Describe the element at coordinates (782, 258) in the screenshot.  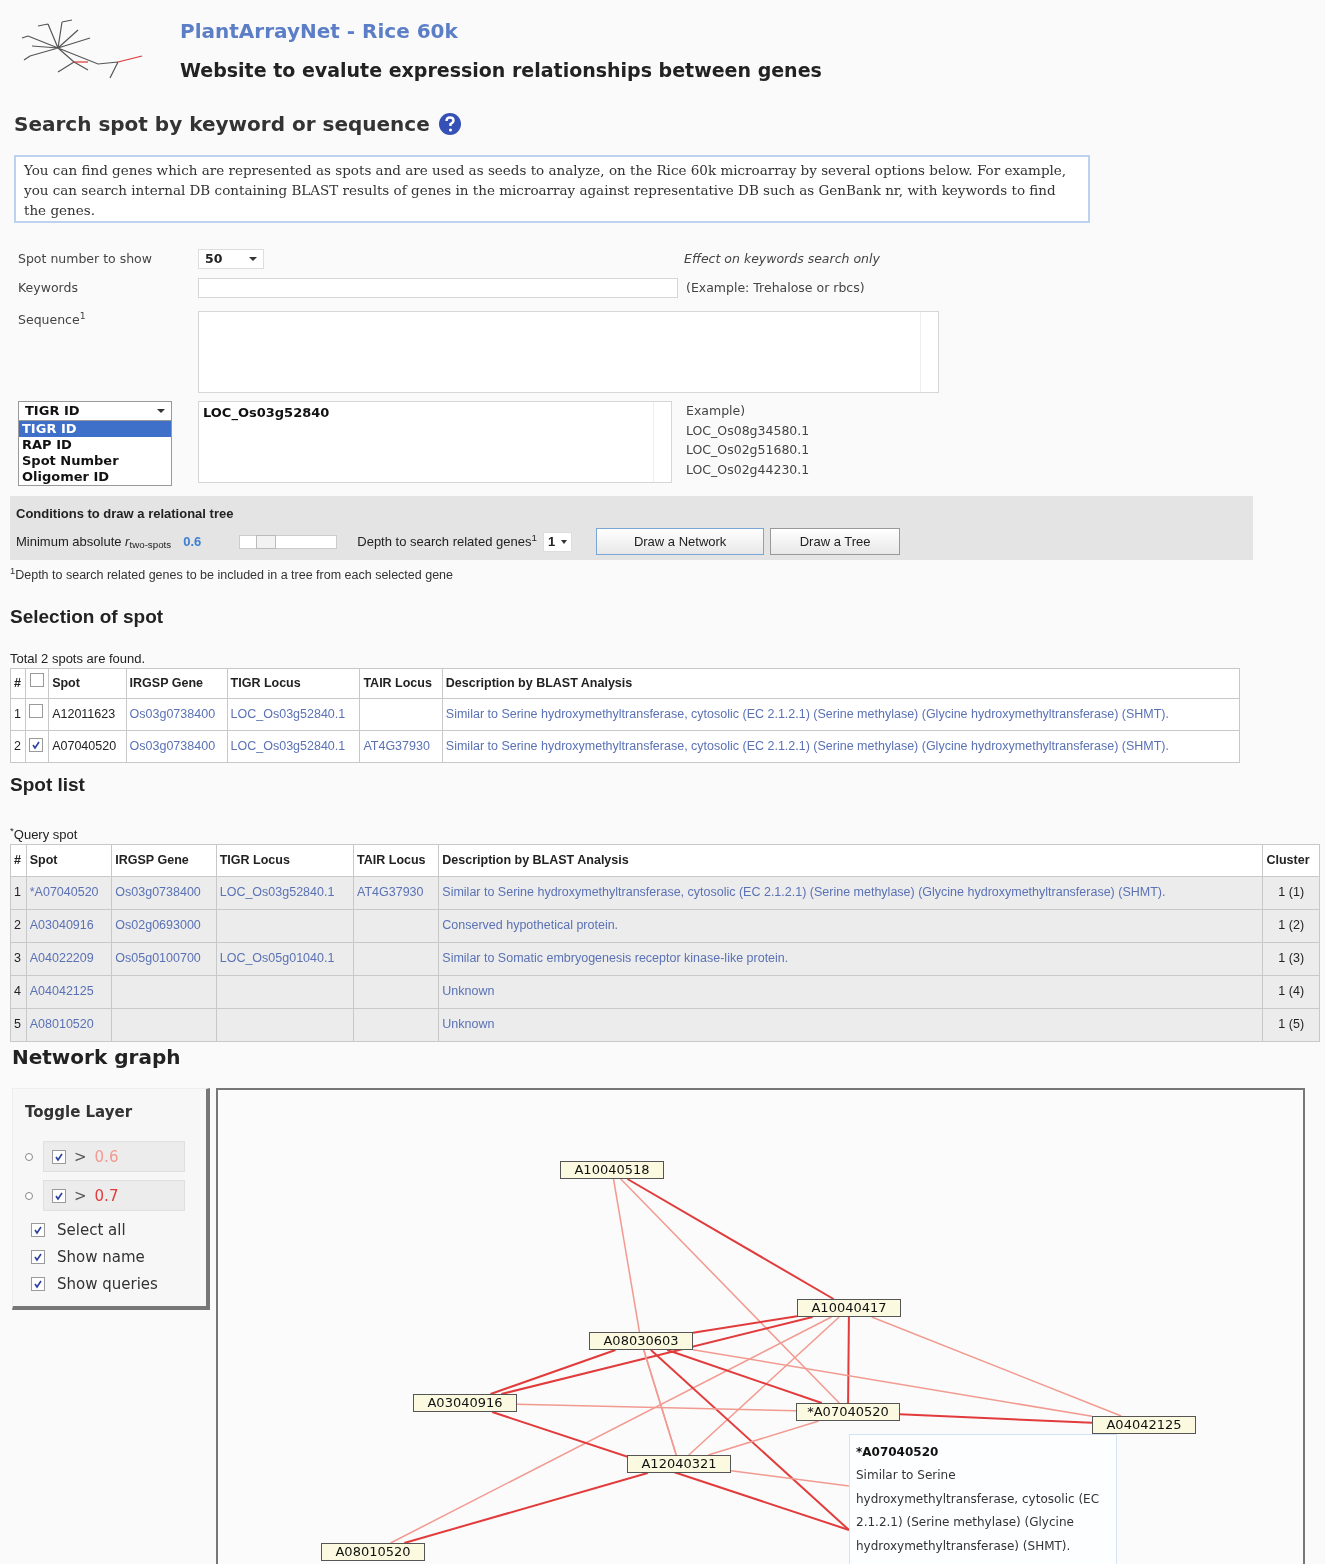
I see `field-note: Effect on keywords search only` at that location.